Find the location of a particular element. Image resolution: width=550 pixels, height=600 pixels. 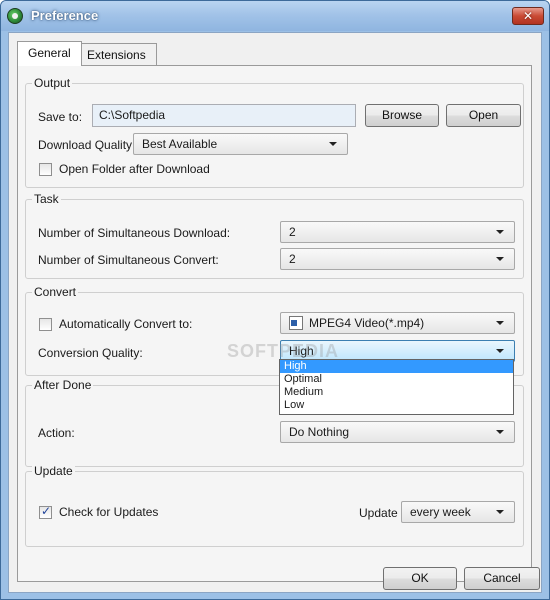

tab-general: General is located at coordinates (49, 53).